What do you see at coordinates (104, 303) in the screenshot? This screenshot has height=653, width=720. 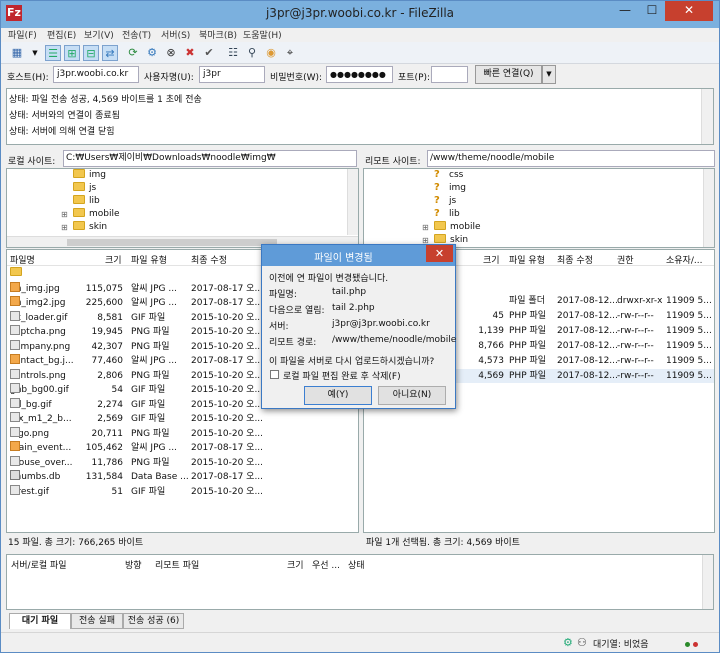 I see `file-size: 225,600` at bounding box center [104, 303].